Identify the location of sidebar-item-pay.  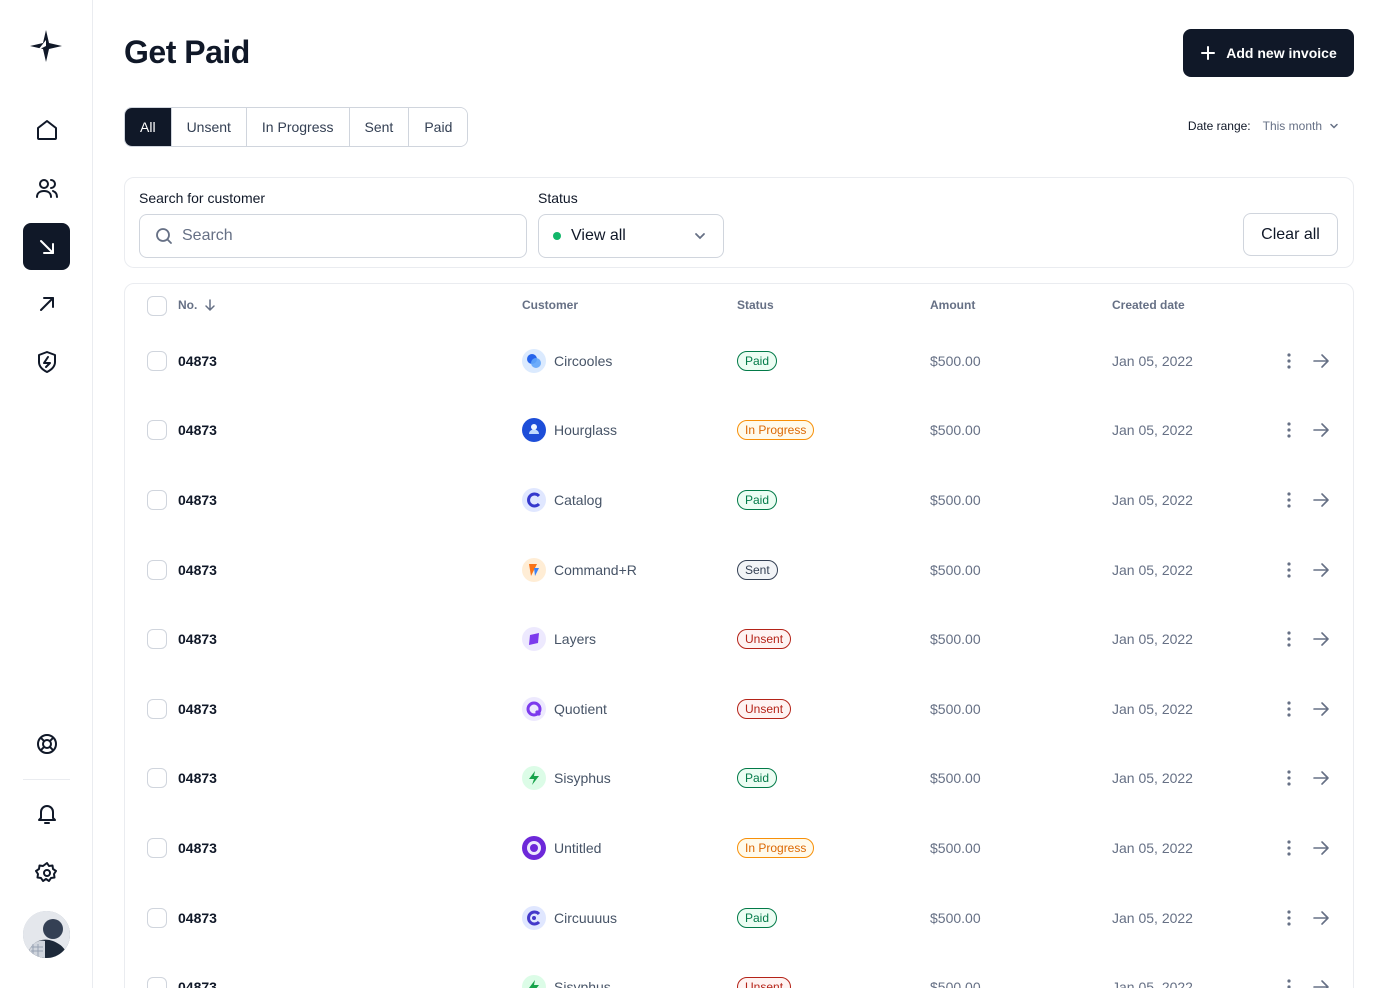
(46, 303).